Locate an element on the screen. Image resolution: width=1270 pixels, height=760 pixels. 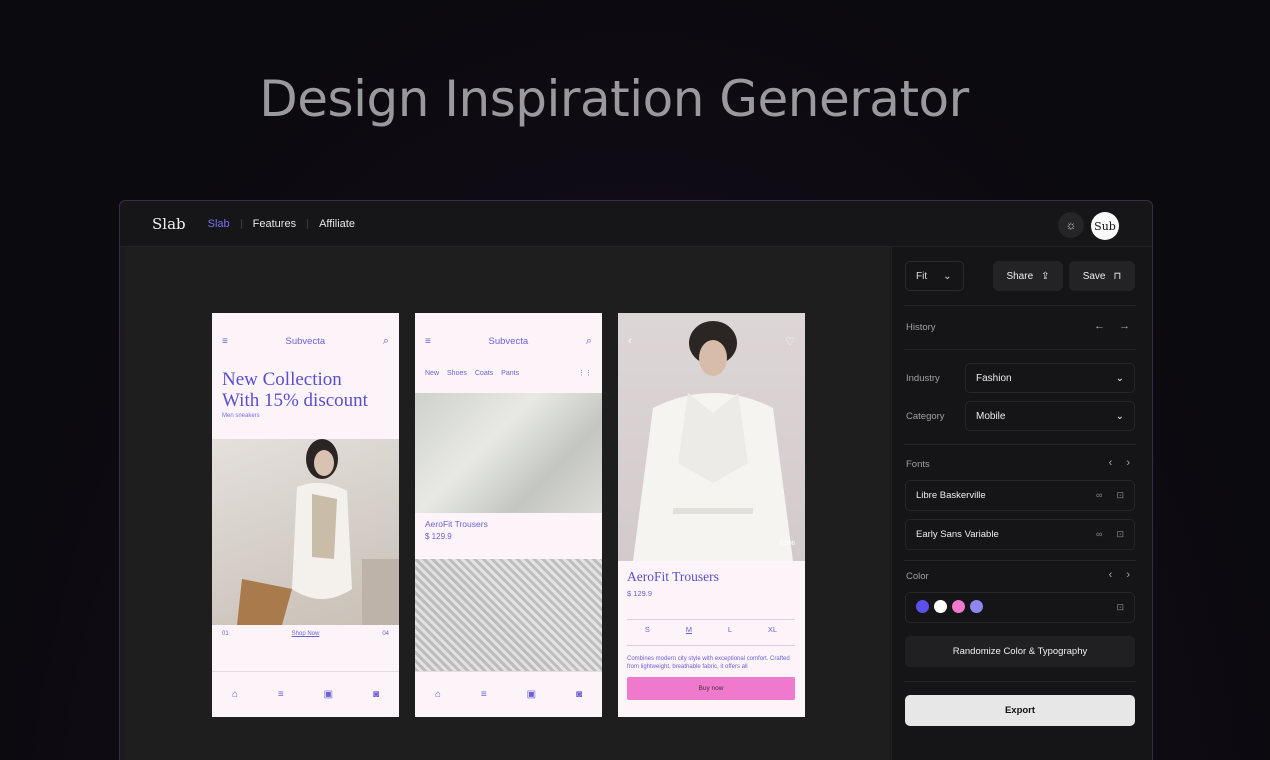
image-counter: 01/06 is located at coordinates (787, 544).